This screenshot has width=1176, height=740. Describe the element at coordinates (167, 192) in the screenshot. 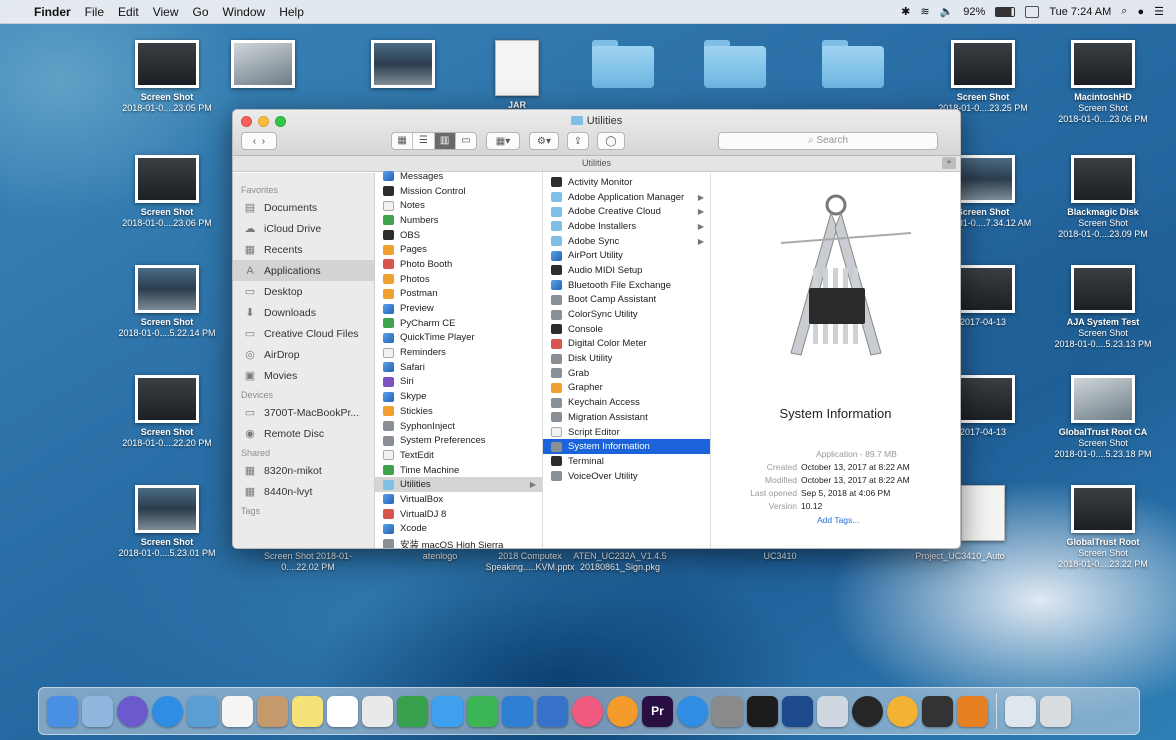

I see `desktop-icon: Screen Shot 2018-01-0....23.06 PM` at that location.